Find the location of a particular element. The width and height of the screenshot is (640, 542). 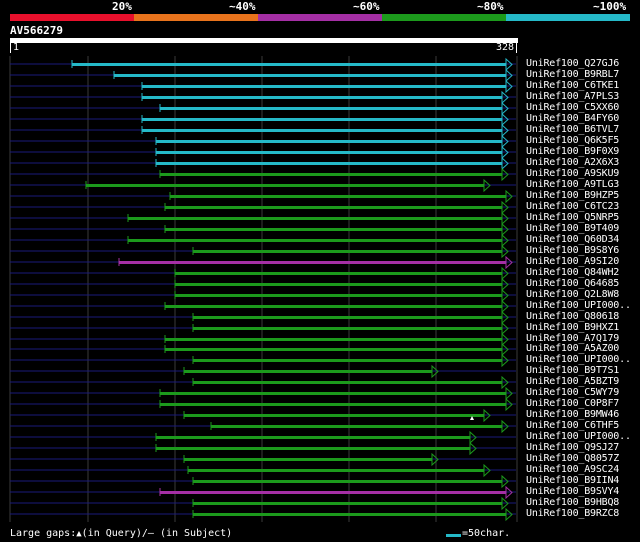

scale-bar-label: =50char. is located at coordinates (486, 533).